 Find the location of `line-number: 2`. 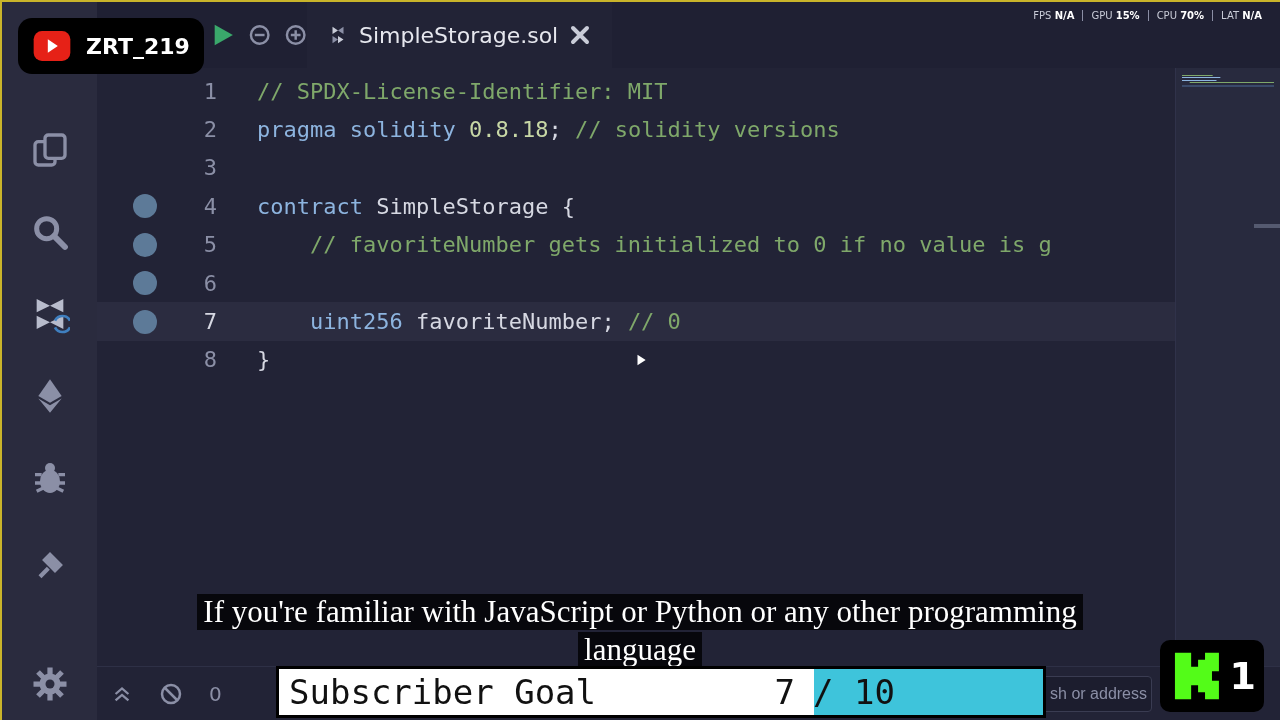

line-number: 2 is located at coordinates (210, 130).